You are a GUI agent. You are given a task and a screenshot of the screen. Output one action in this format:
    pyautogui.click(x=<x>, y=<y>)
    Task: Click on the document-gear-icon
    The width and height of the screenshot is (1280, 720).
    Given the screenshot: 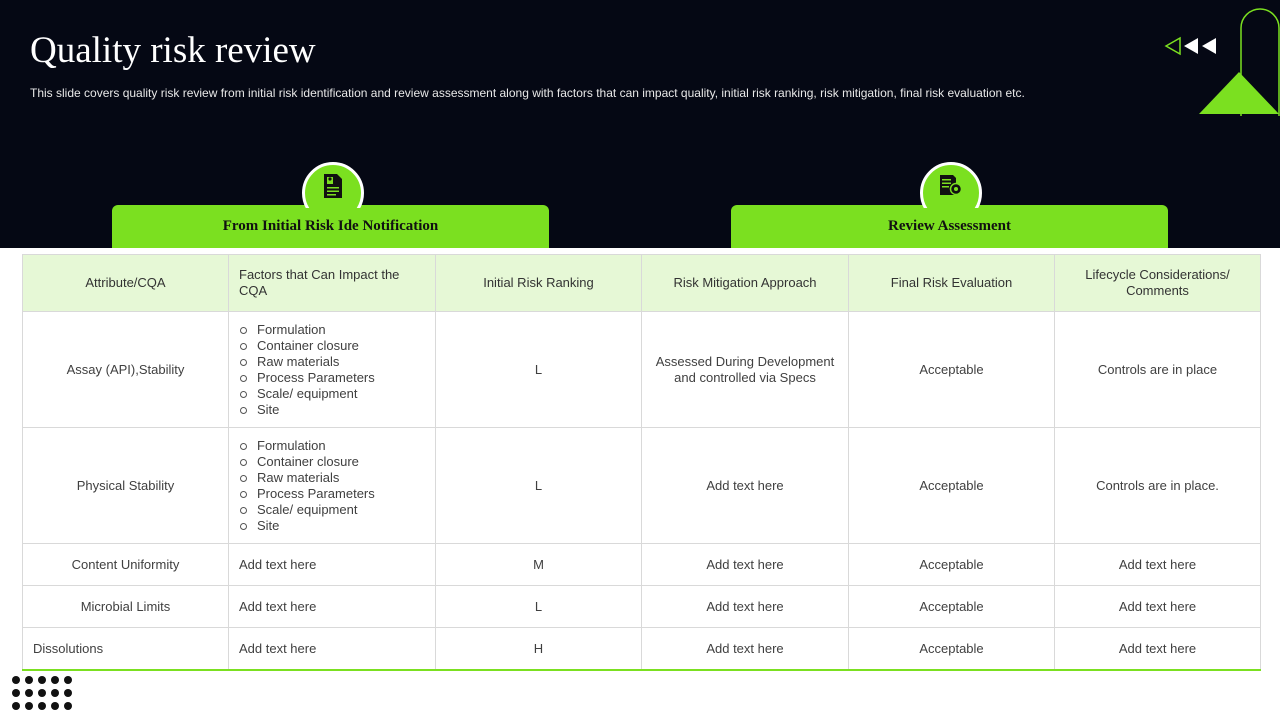 What is the action you would take?
    pyautogui.click(x=951, y=185)
    